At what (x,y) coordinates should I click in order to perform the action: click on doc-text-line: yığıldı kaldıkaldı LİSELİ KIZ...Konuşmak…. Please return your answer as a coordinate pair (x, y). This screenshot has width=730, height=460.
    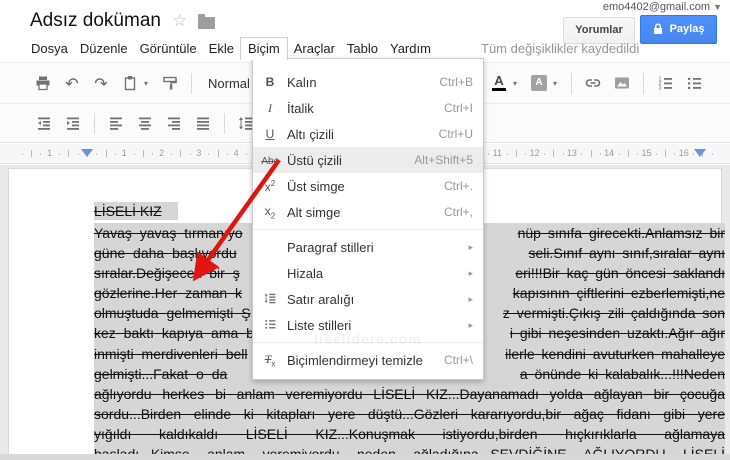
    Looking at the image, I should click on (409, 434).